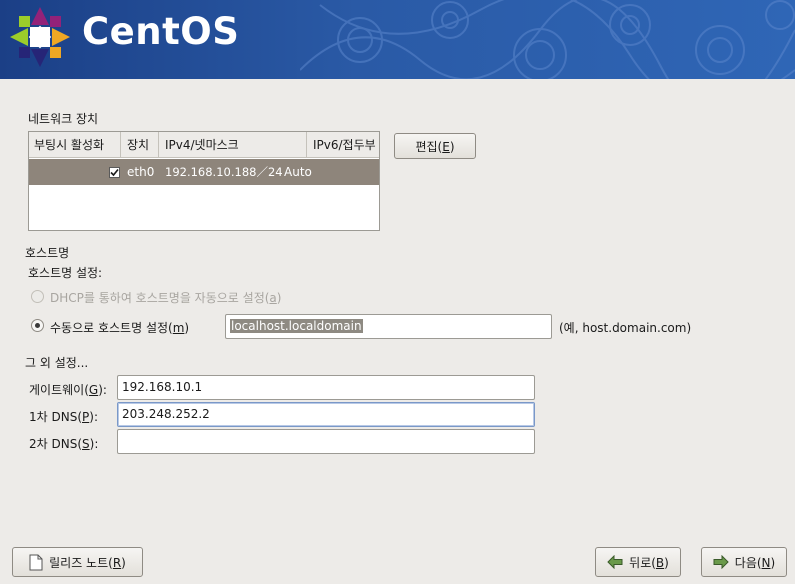 The width and height of the screenshot is (795, 584). What do you see at coordinates (721, 562) in the screenshot?
I see `arrow-right-icon` at bounding box center [721, 562].